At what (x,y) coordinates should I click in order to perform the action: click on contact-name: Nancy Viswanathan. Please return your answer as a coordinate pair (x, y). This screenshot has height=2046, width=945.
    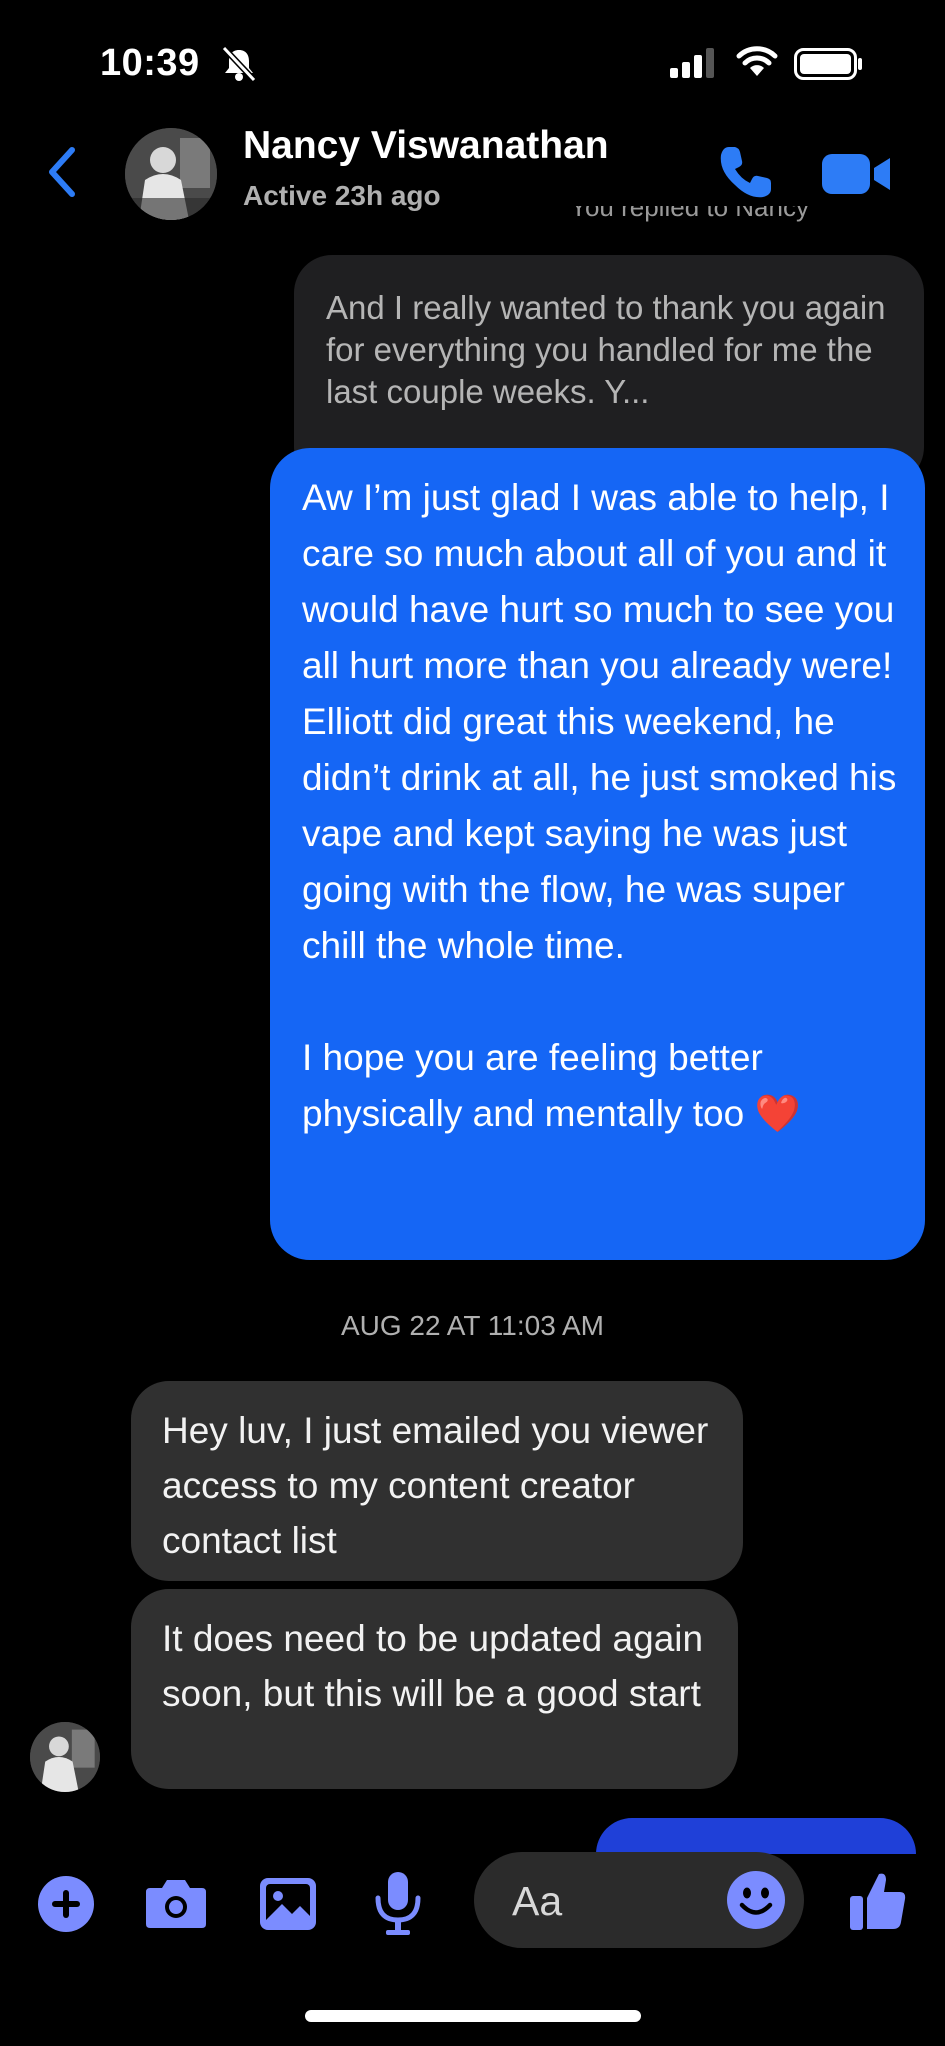
    Looking at the image, I should click on (426, 146).